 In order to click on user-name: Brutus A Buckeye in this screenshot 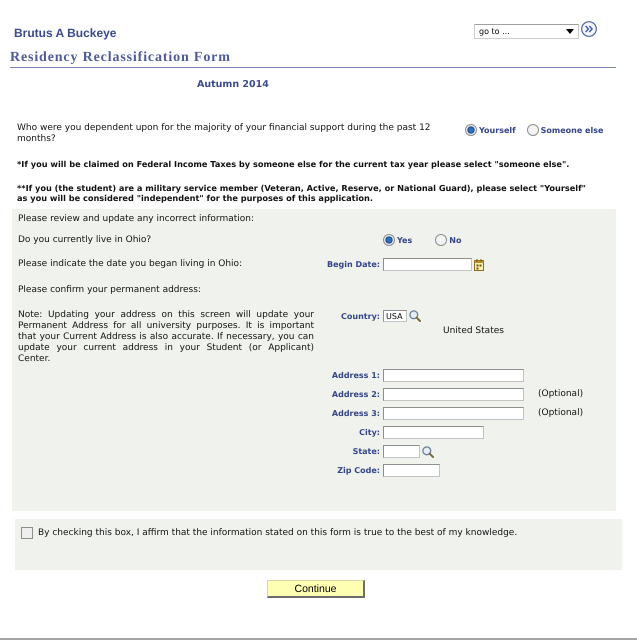, I will do `click(65, 33)`.